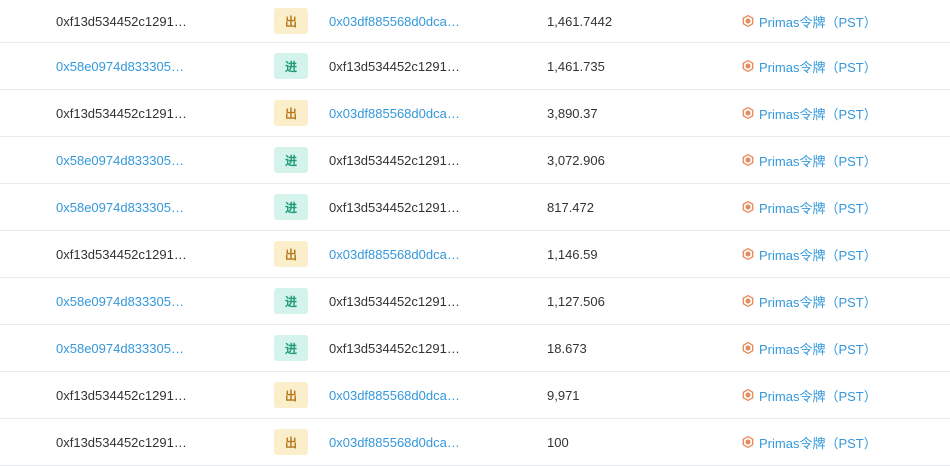 This screenshot has height=466, width=950. Describe the element at coordinates (622, 254) in the screenshot. I see `quantity-cell: 1,146.59` at that location.